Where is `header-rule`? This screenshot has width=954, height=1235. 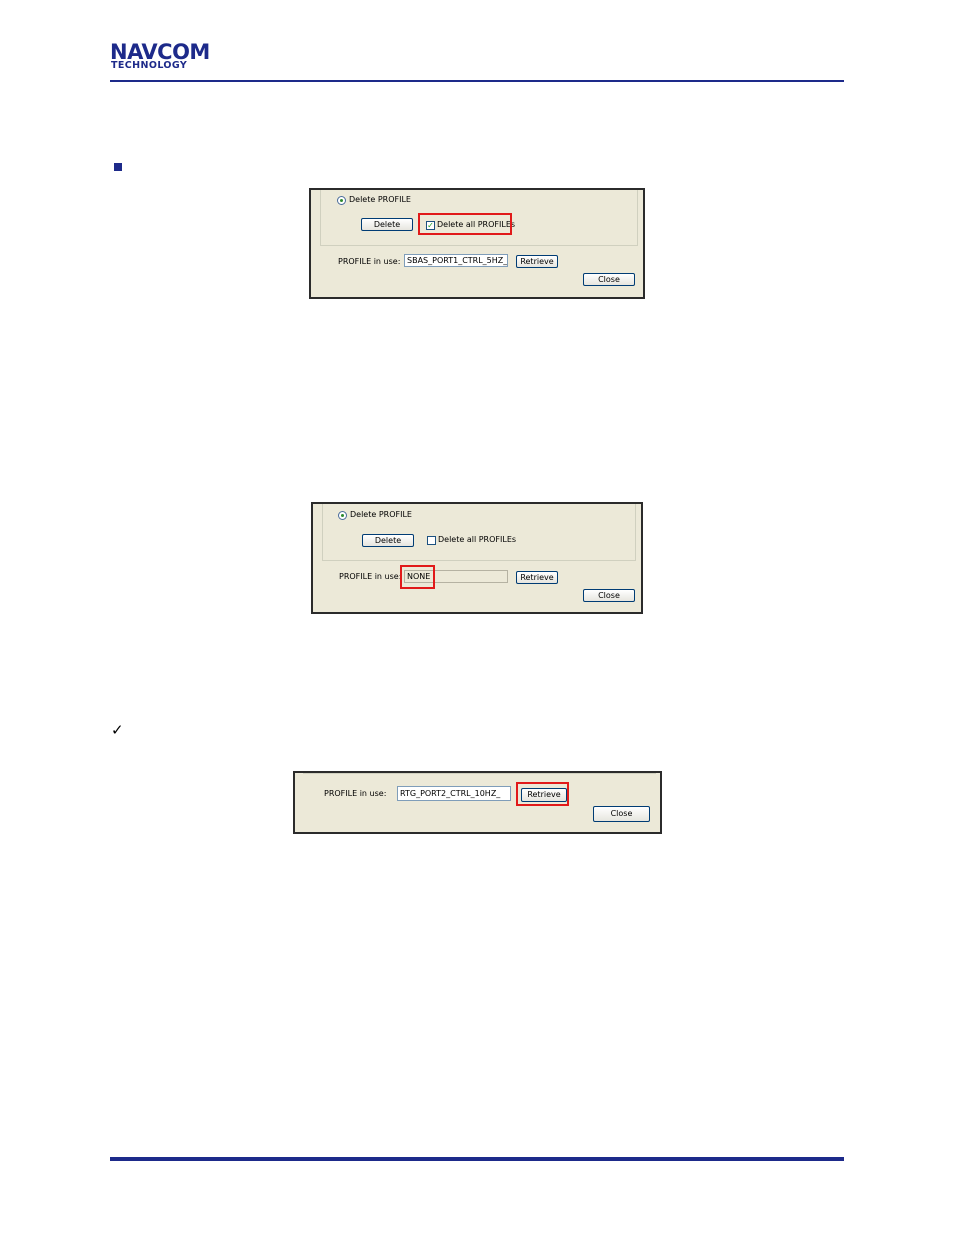 header-rule is located at coordinates (477, 81).